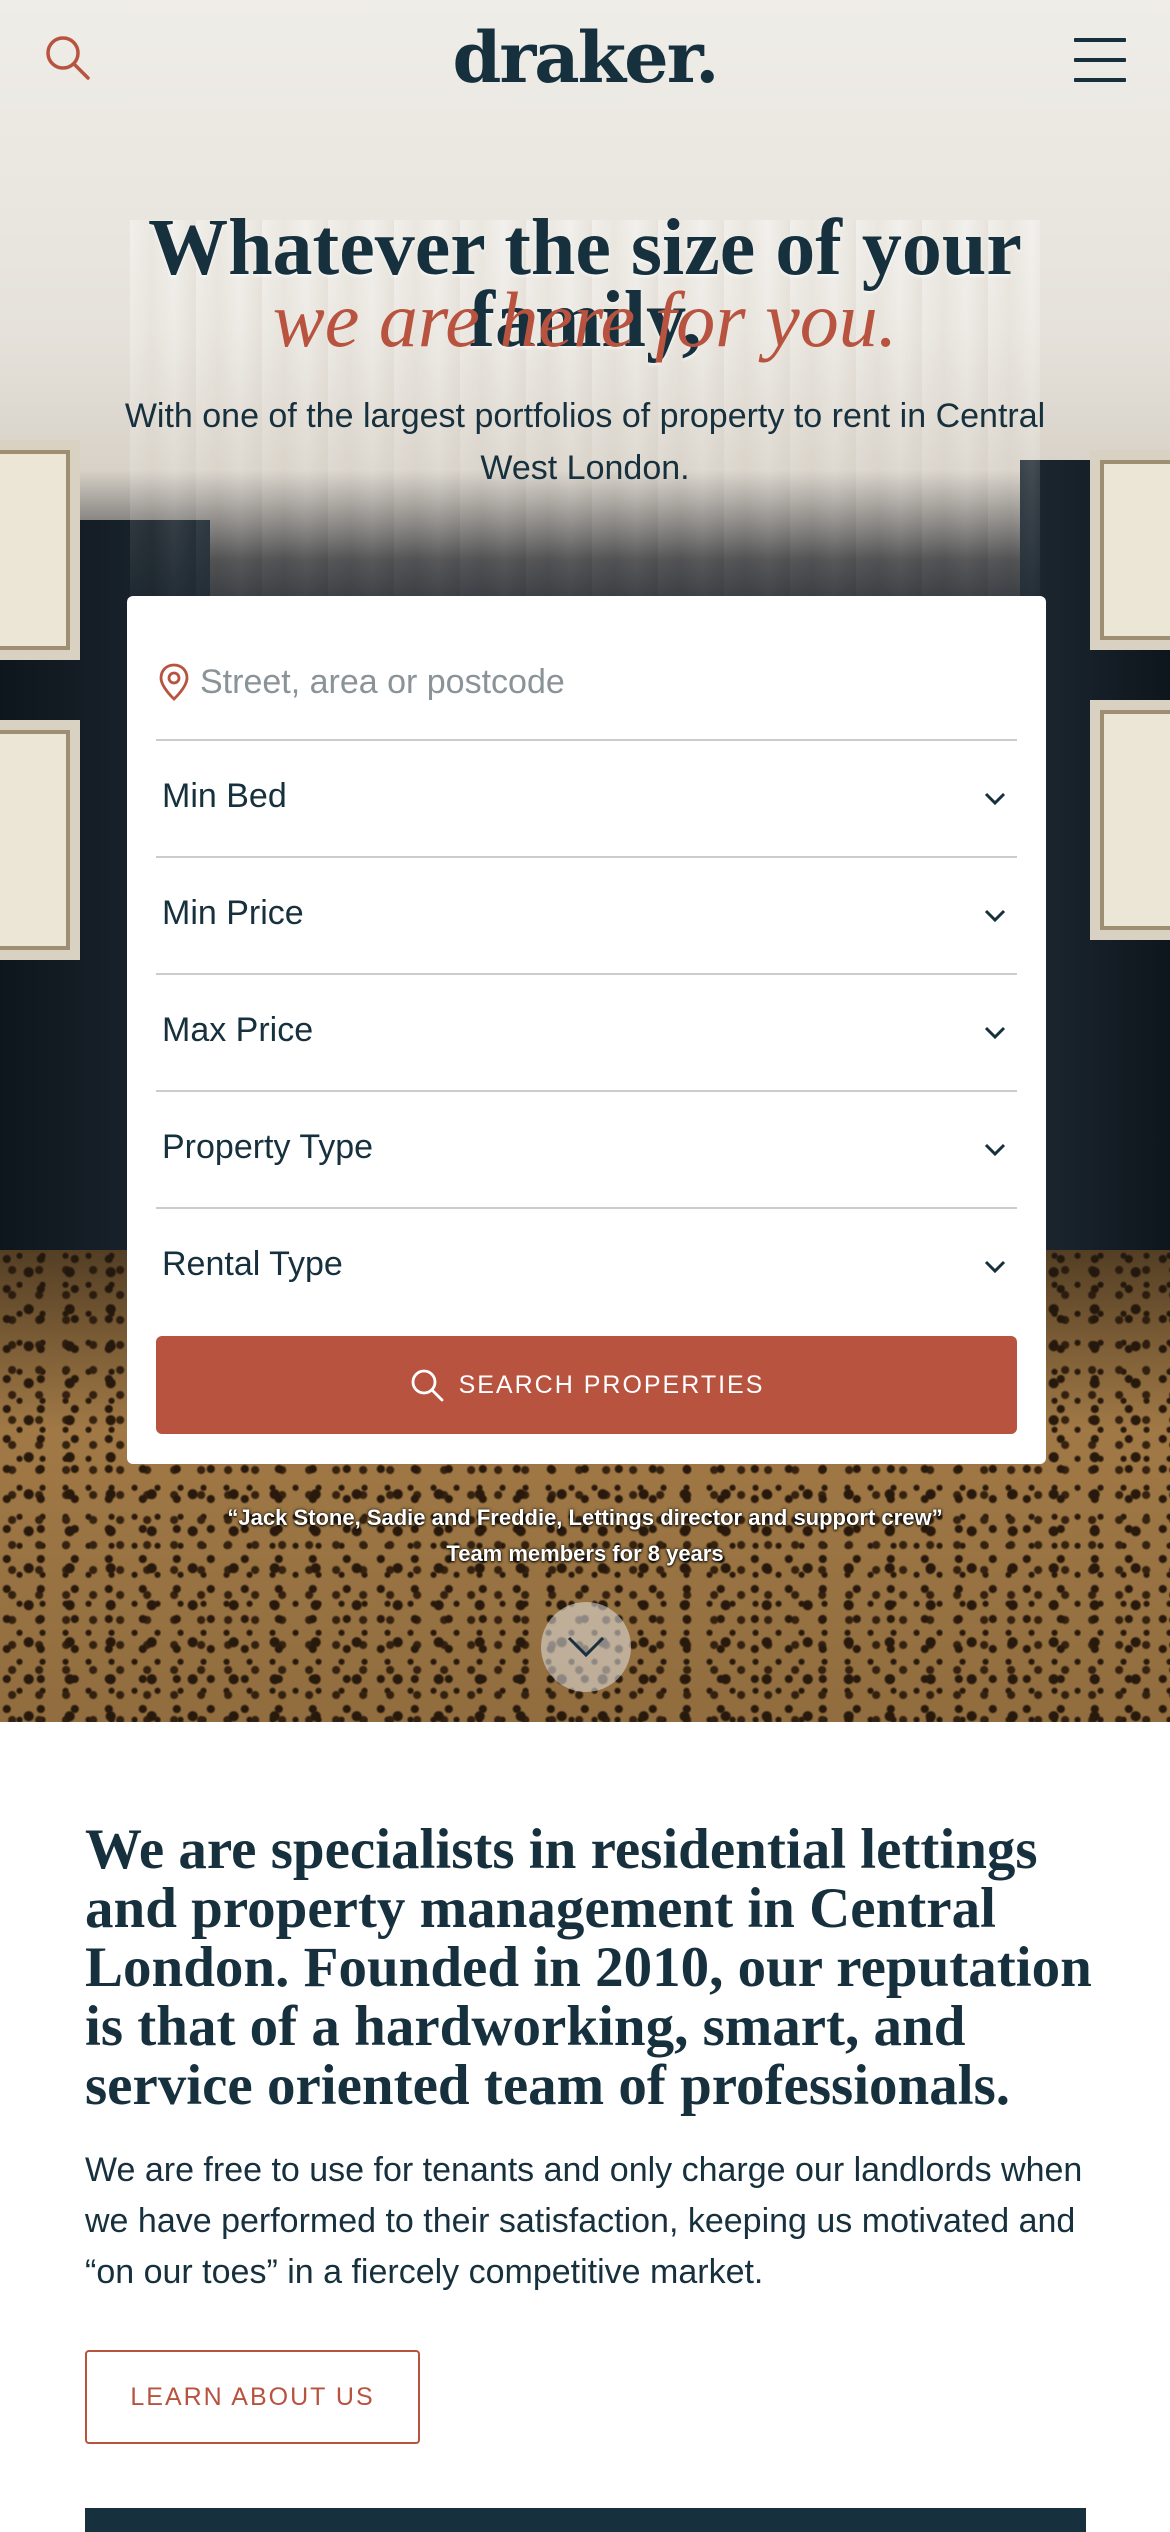 The width and height of the screenshot is (1170, 2532). I want to click on map-pin-icon, so click(174, 682).